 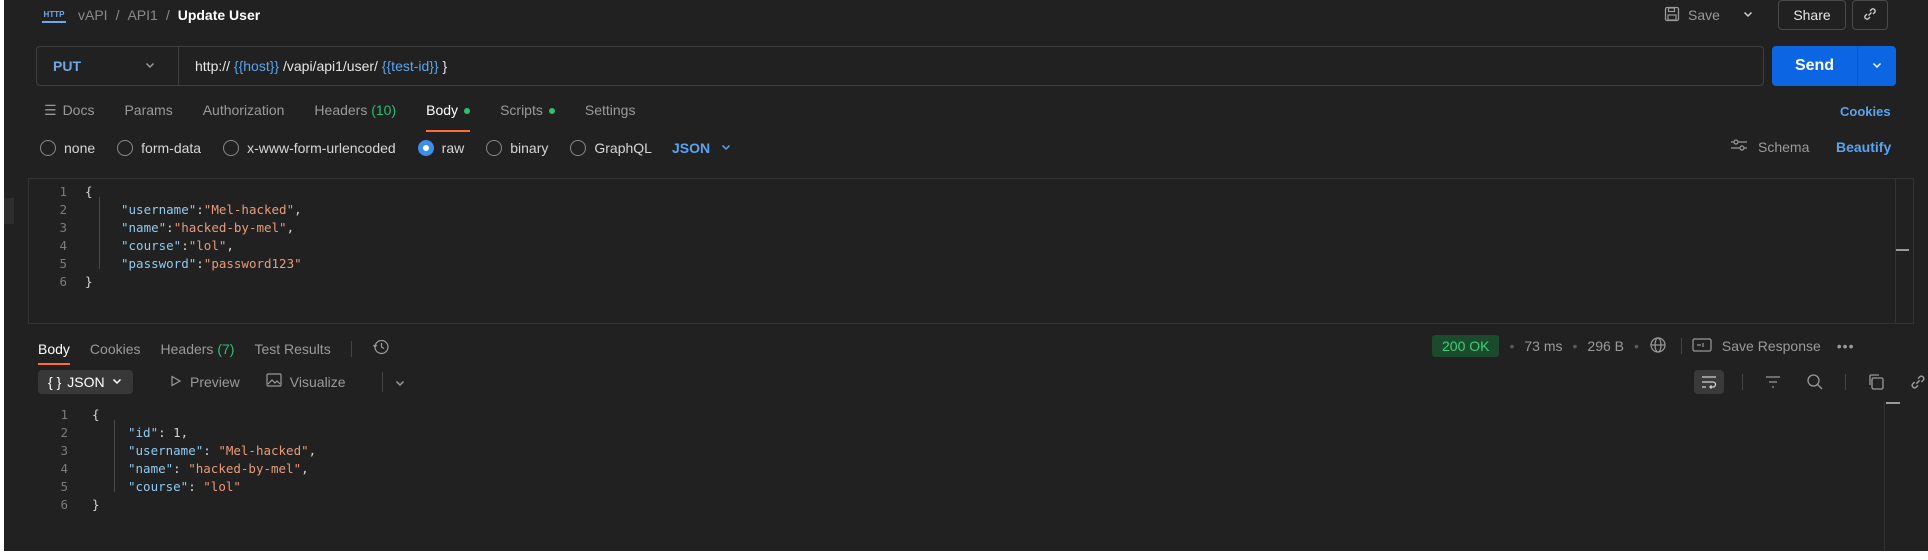 What do you see at coordinates (222, 451) in the screenshot?
I see `code-line: "username": "Mel-hacked",` at bounding box center [222, 451].